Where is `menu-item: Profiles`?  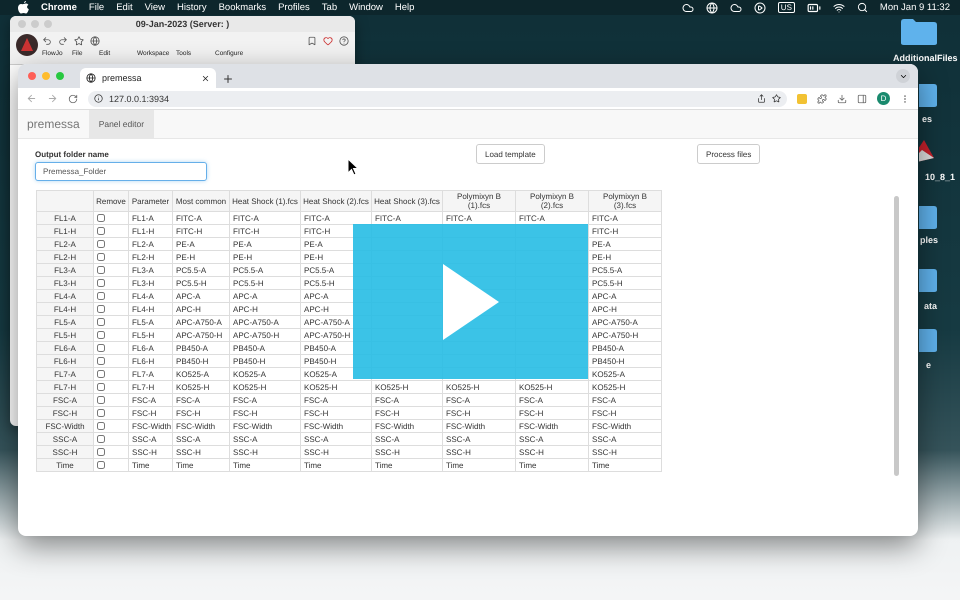 menu-item: Profiles is located at coordinates (294, 7).